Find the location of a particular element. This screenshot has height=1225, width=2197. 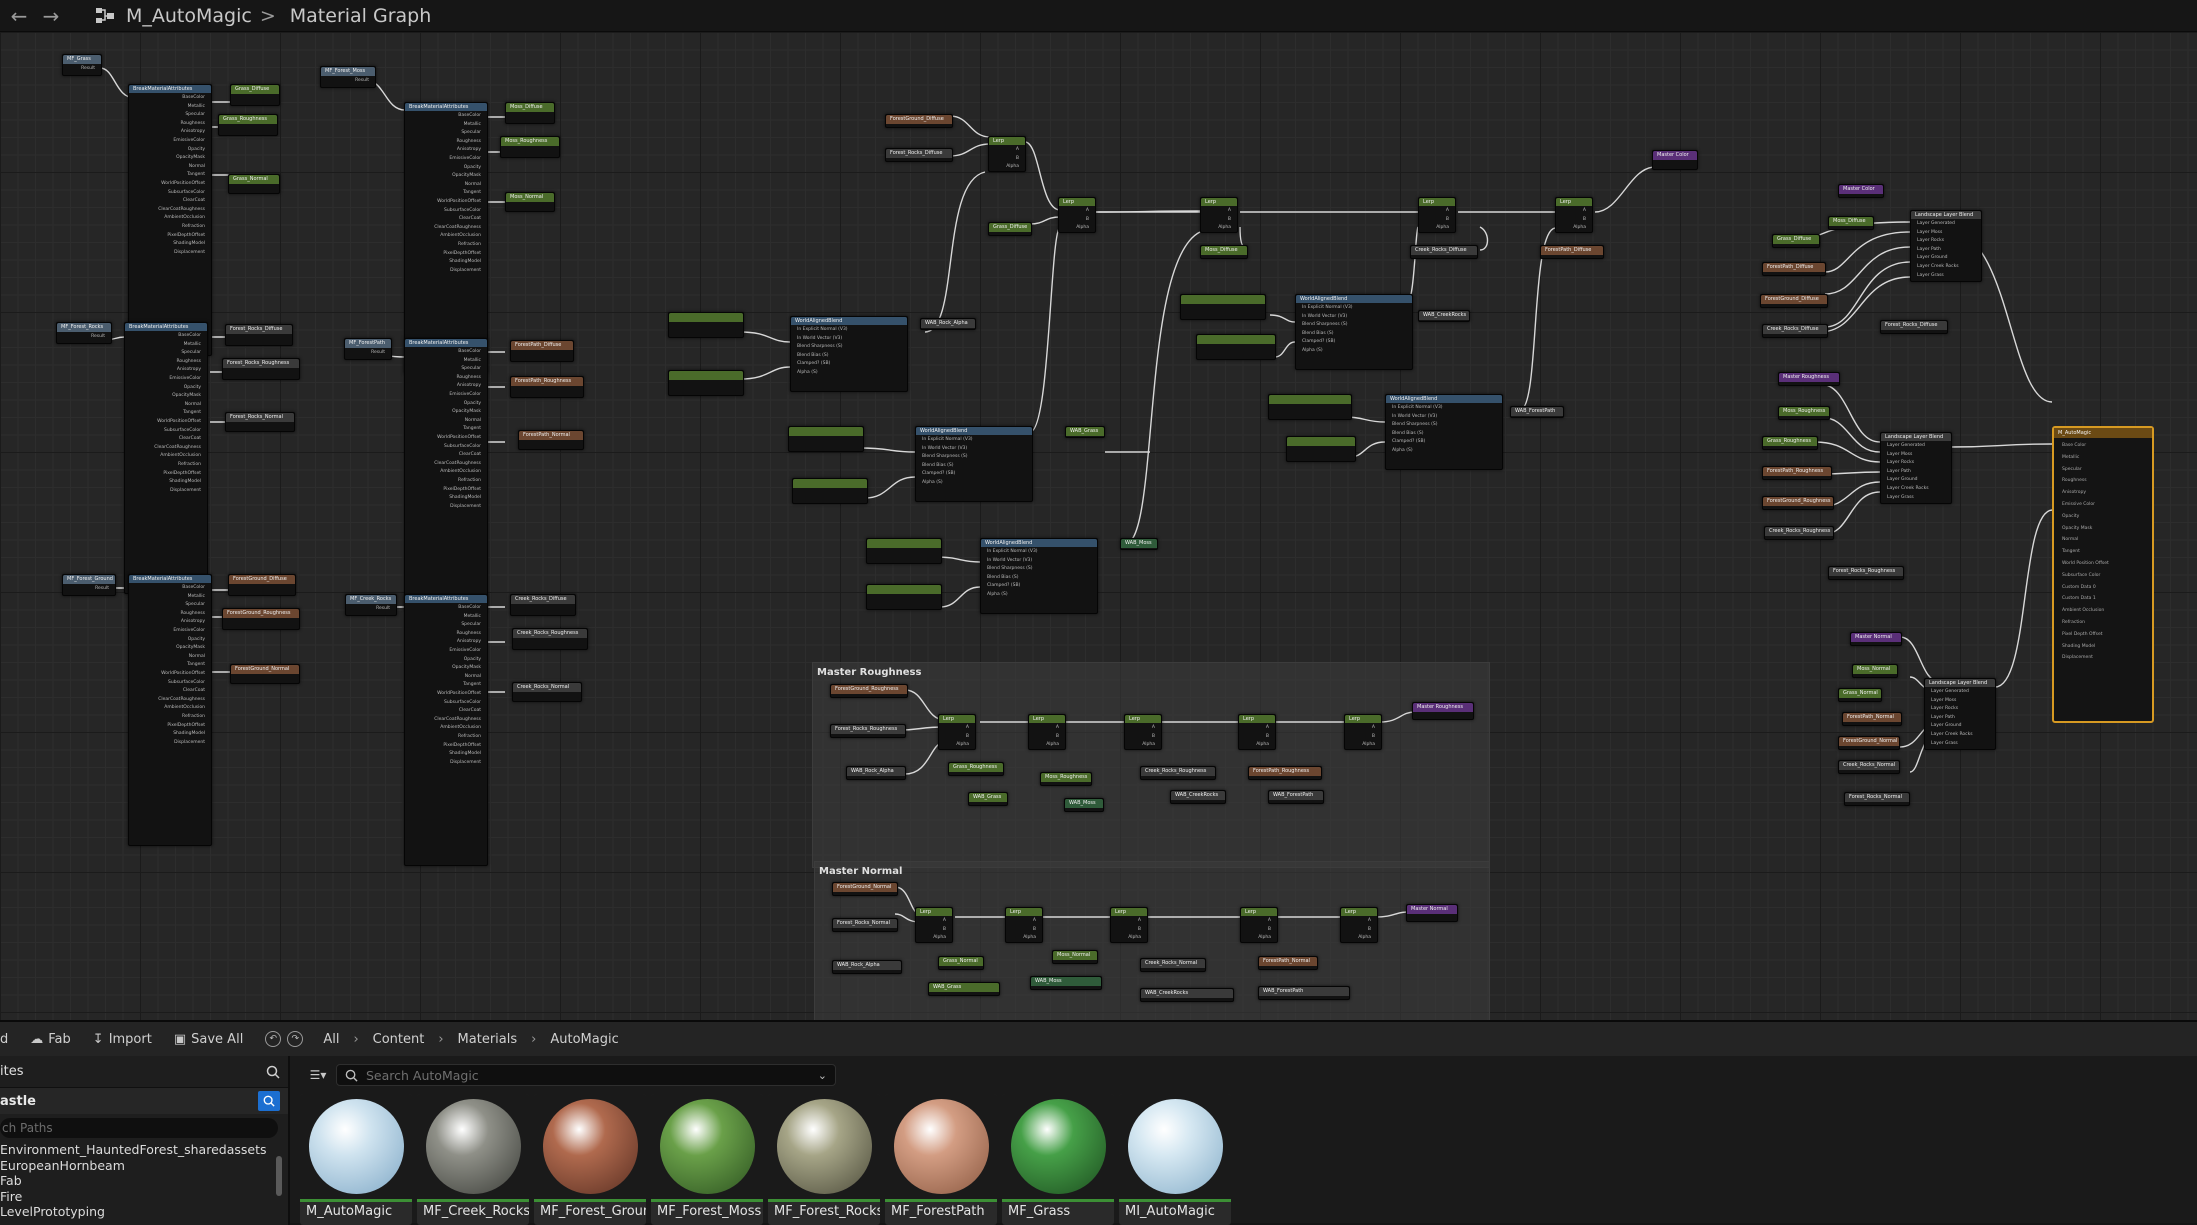

node-master-roughness-2: Master Roughness is located at coordinates (1809, 379).